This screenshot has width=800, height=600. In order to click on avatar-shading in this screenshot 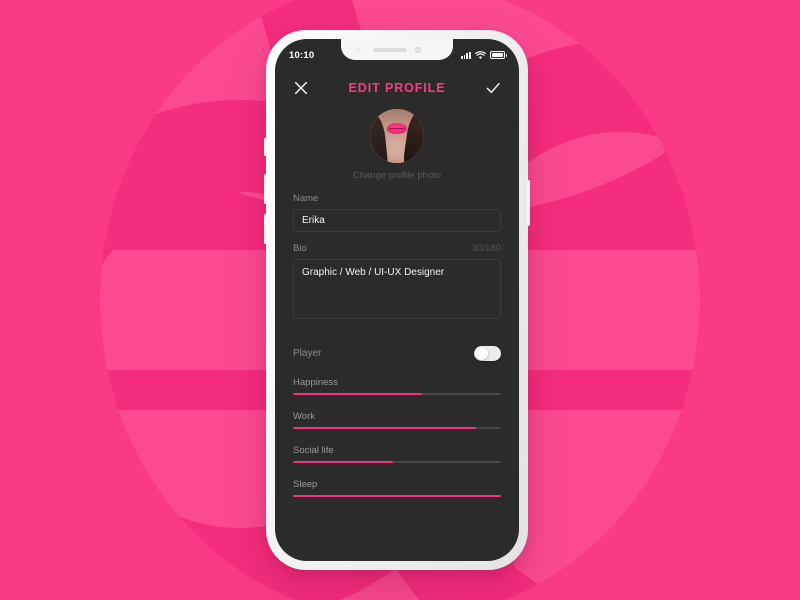, I will do `click(397, 136)`.